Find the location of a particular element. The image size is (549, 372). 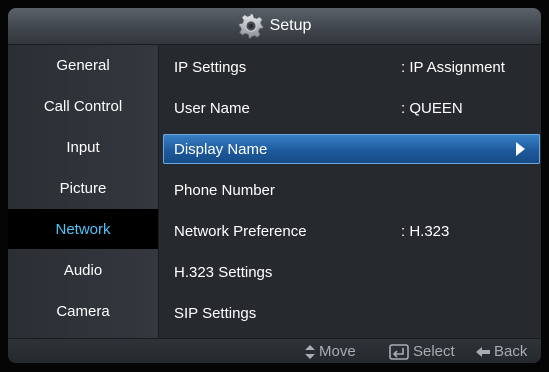

setting-label: H.323 Settings is located at coordinates (223, 272).